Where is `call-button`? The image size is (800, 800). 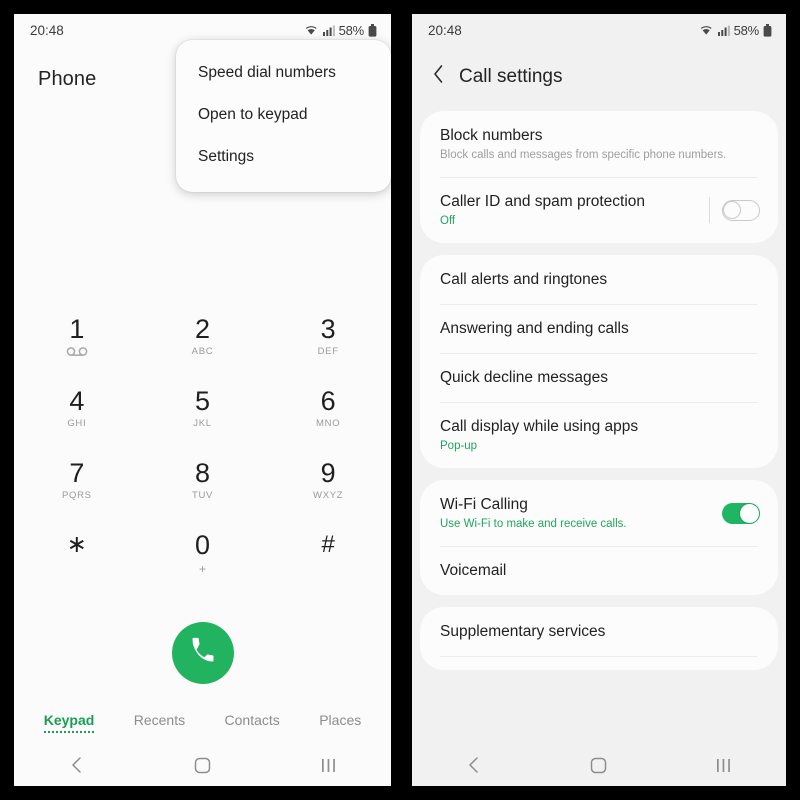
call-button is located at coordinates (202, 653).